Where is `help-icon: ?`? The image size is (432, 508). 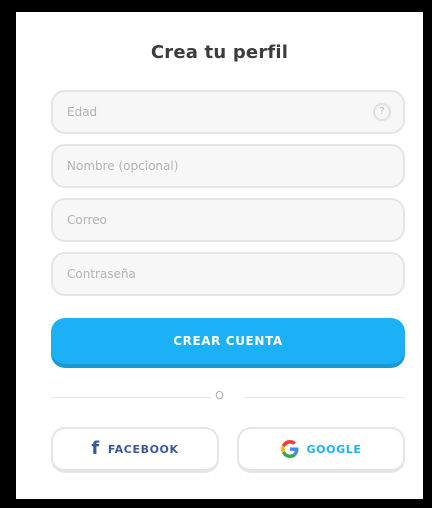 help-icon: ? is located at coordinates (382, 112).